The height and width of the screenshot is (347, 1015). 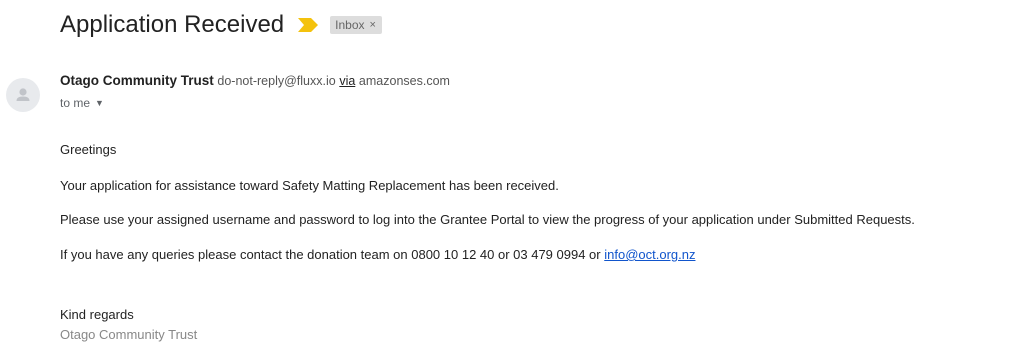 I want to click on inbox-label-chip: Inbox ×, so click(x=356, y=25).